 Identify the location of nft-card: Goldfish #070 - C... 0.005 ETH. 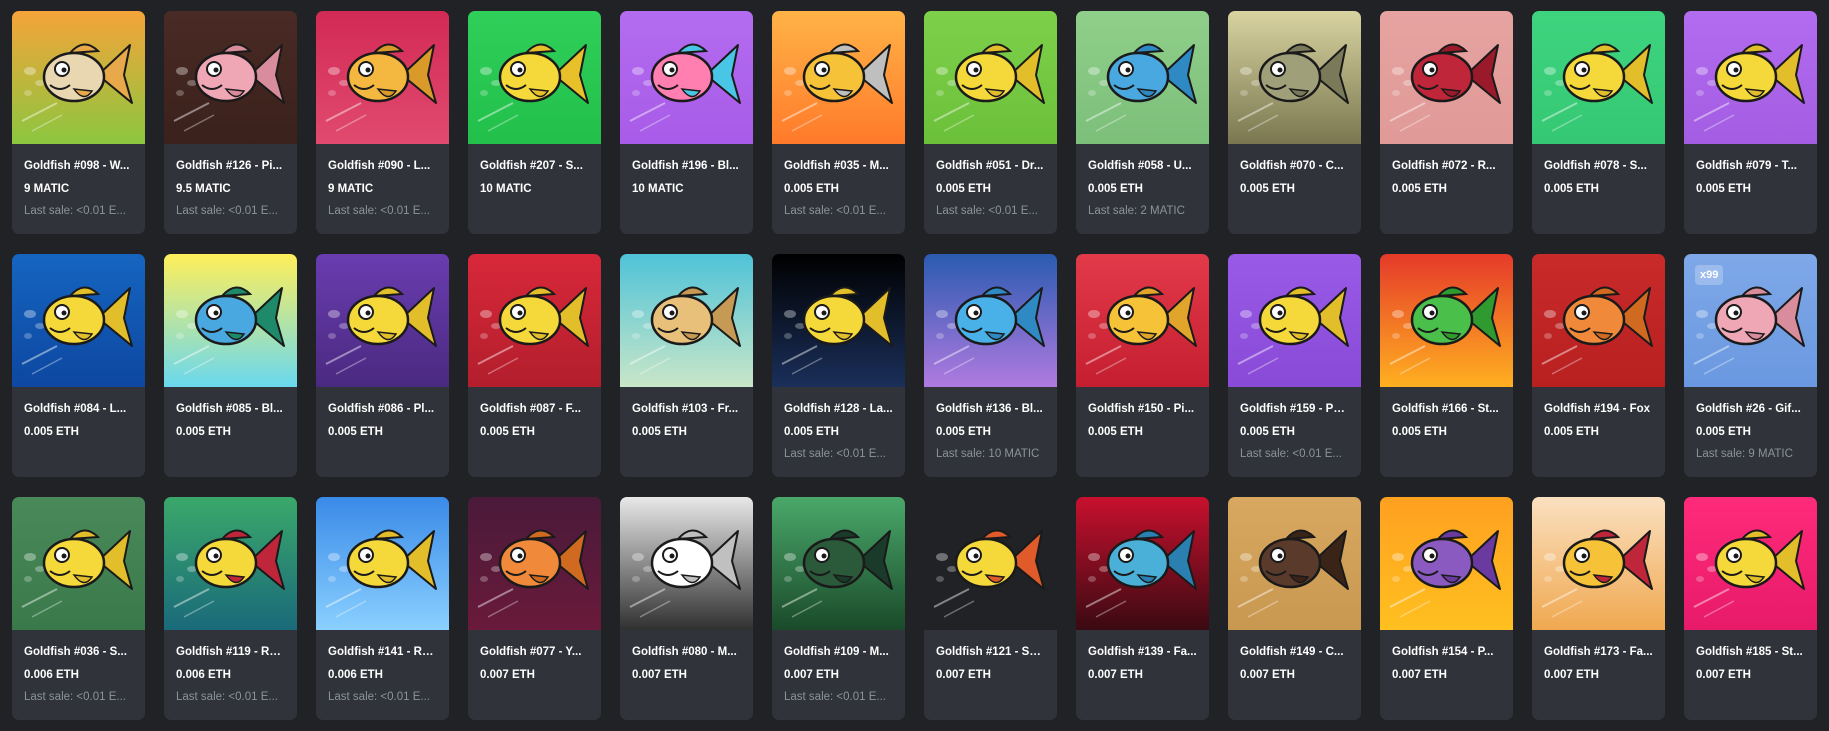
(1294, 122).